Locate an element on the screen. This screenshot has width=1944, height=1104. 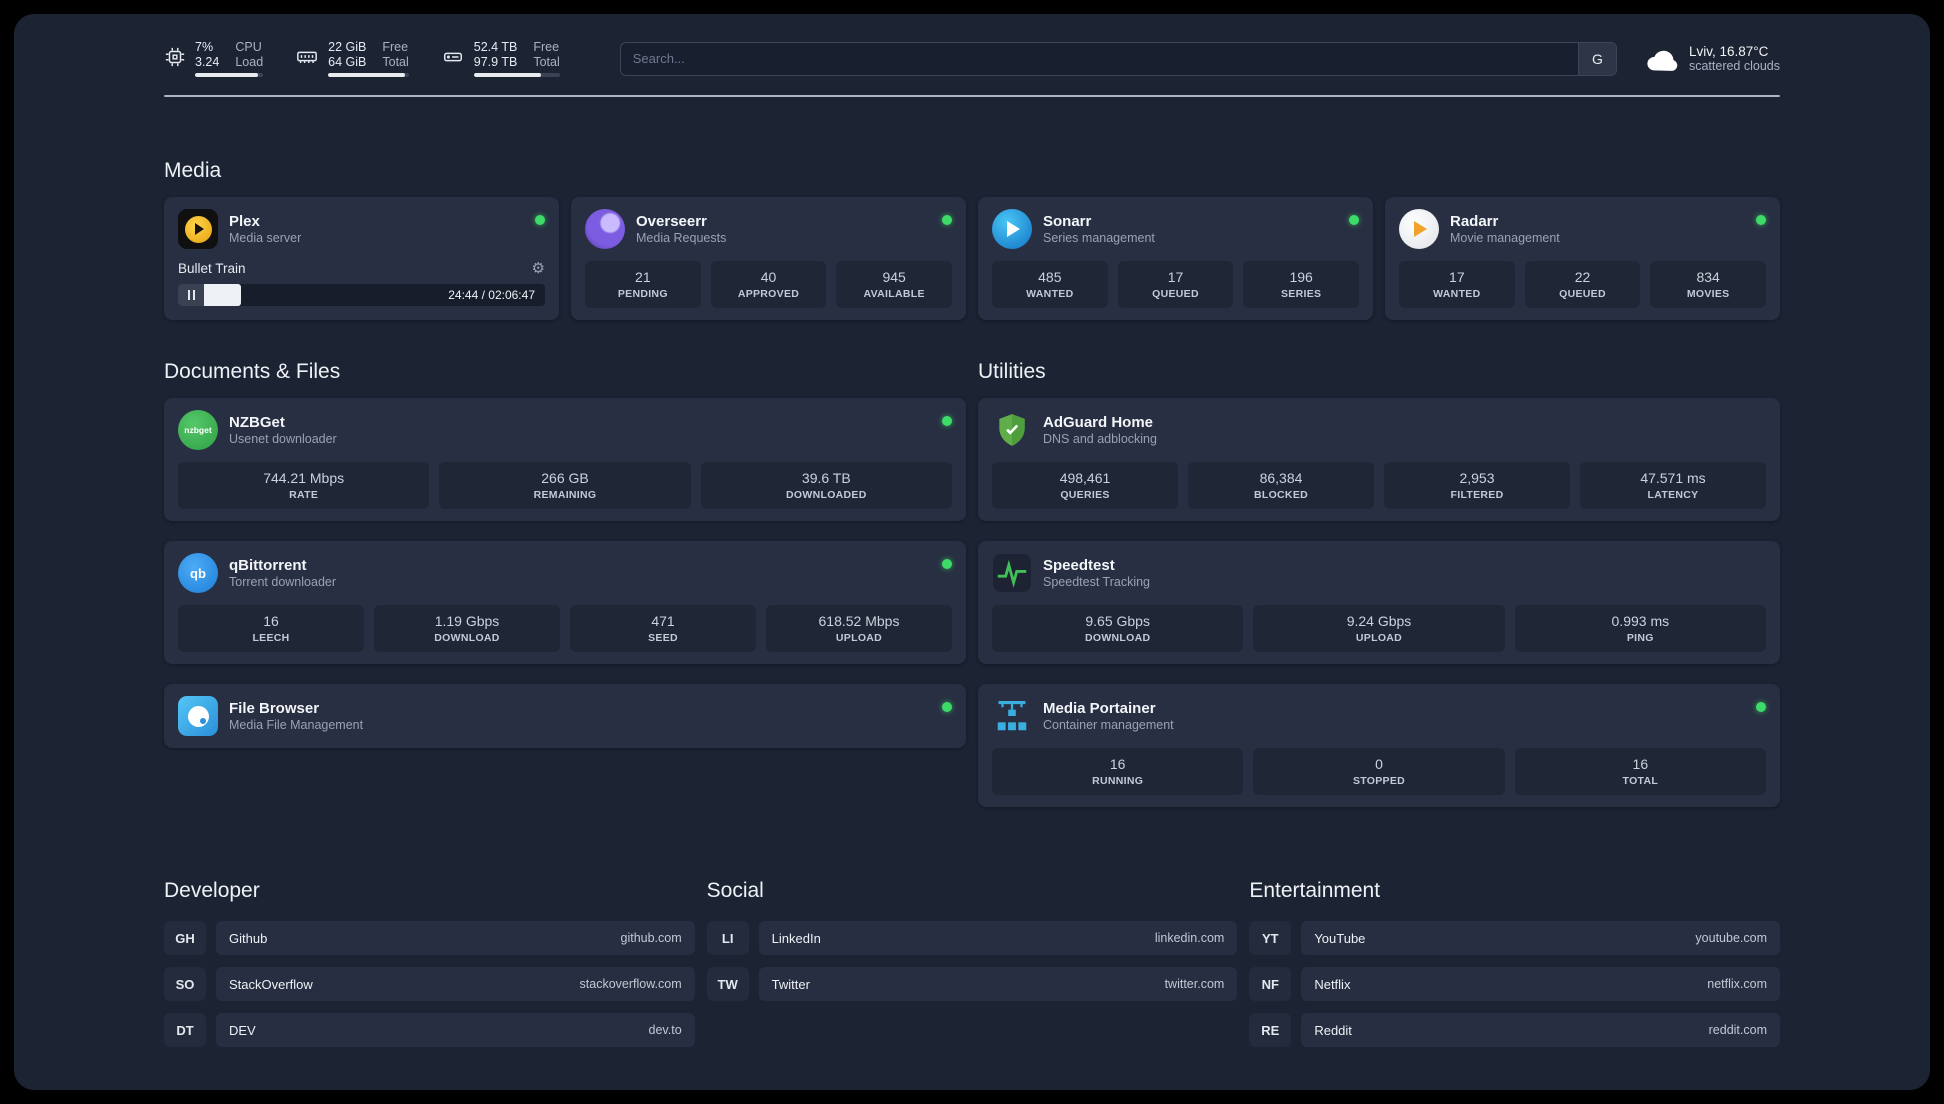
bookmark-linkedin: LI LinkedIn linkedin.com is located at coordinates (972, 938).